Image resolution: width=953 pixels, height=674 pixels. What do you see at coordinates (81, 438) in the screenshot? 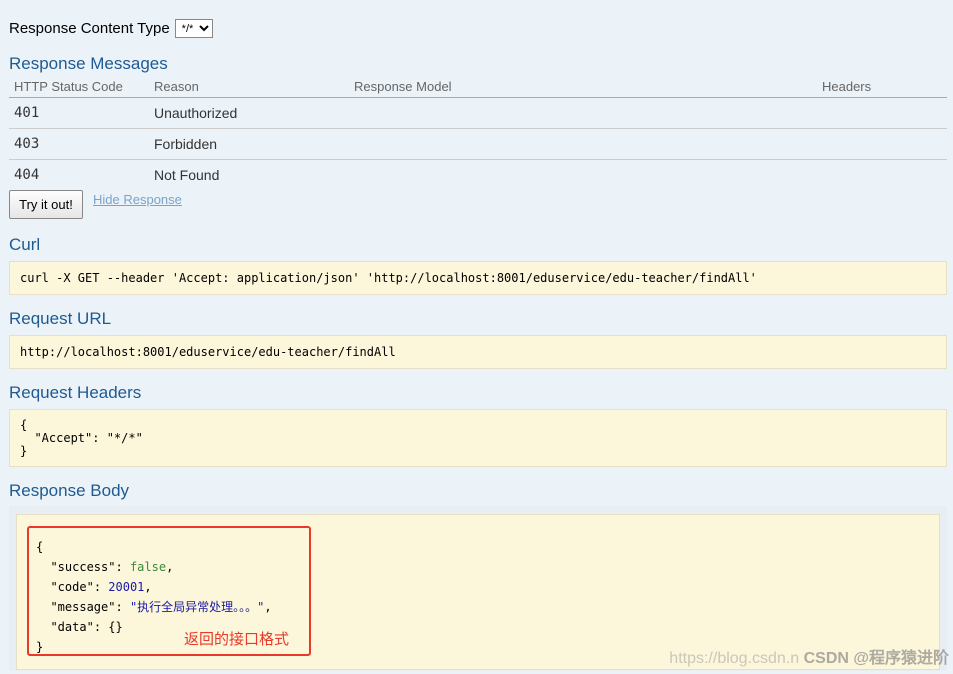
I see `request-headers-value: { "Accept": "*/*" }` at bounding box center [81, 438].